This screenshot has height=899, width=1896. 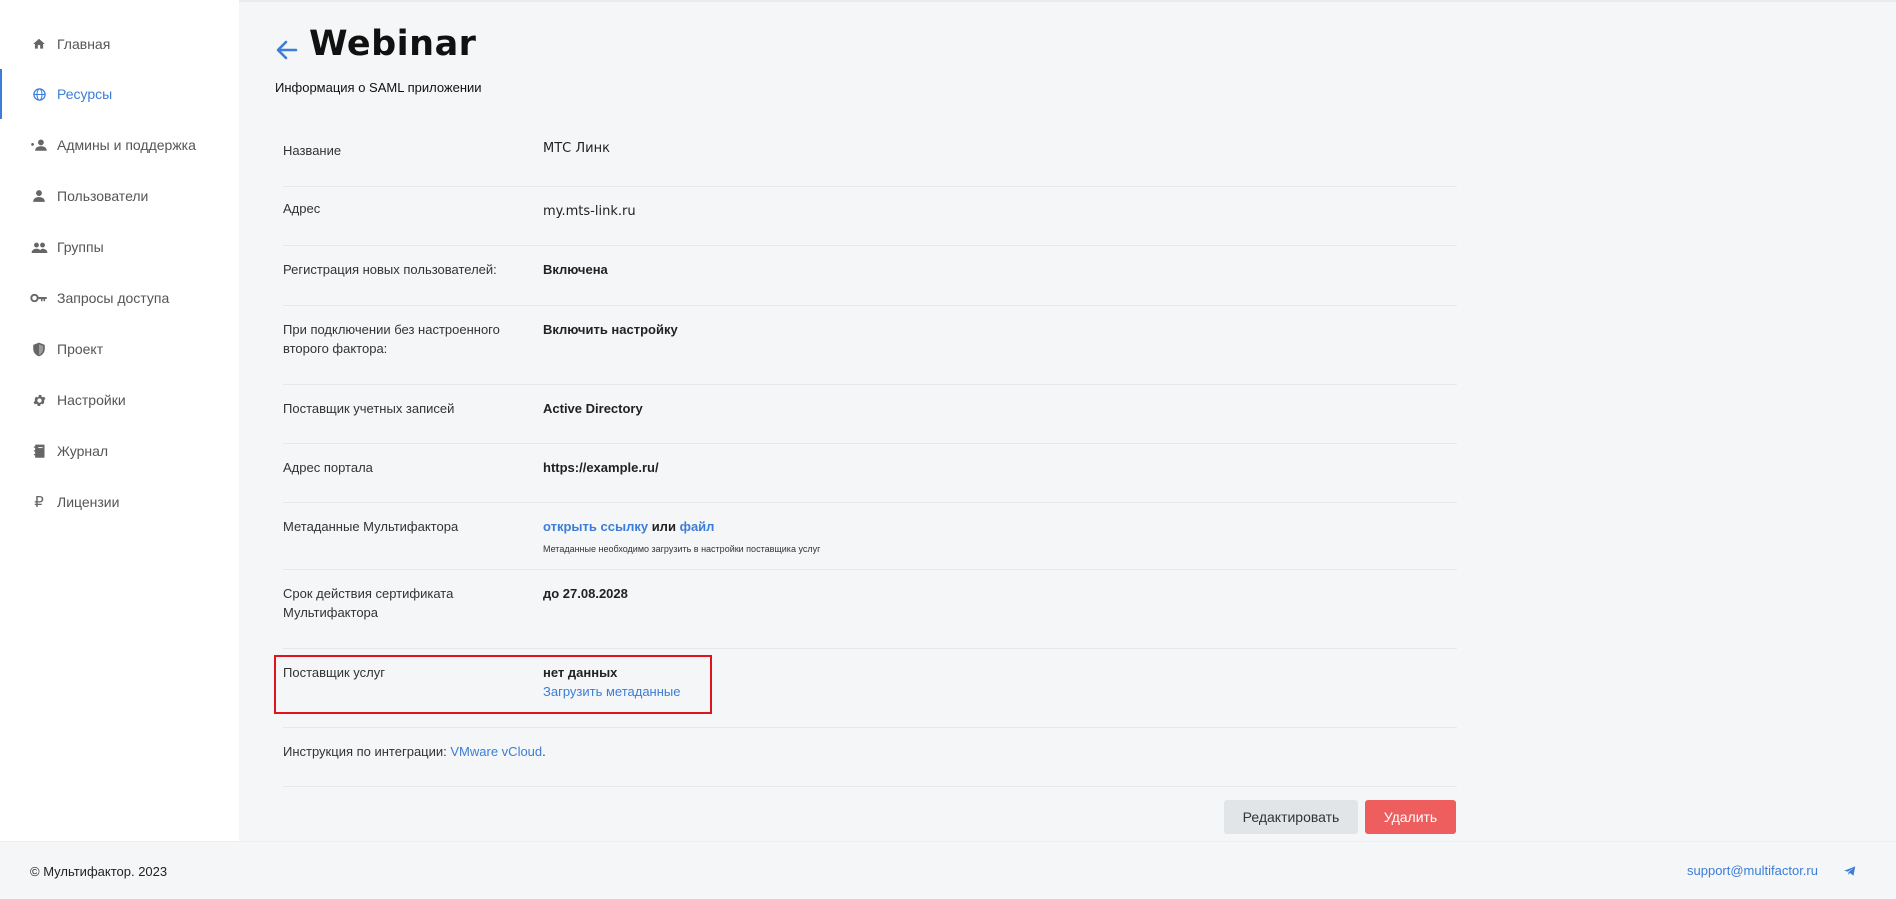 I want to click on account-provider-value: Active Directory, so click(x=593, y=408).